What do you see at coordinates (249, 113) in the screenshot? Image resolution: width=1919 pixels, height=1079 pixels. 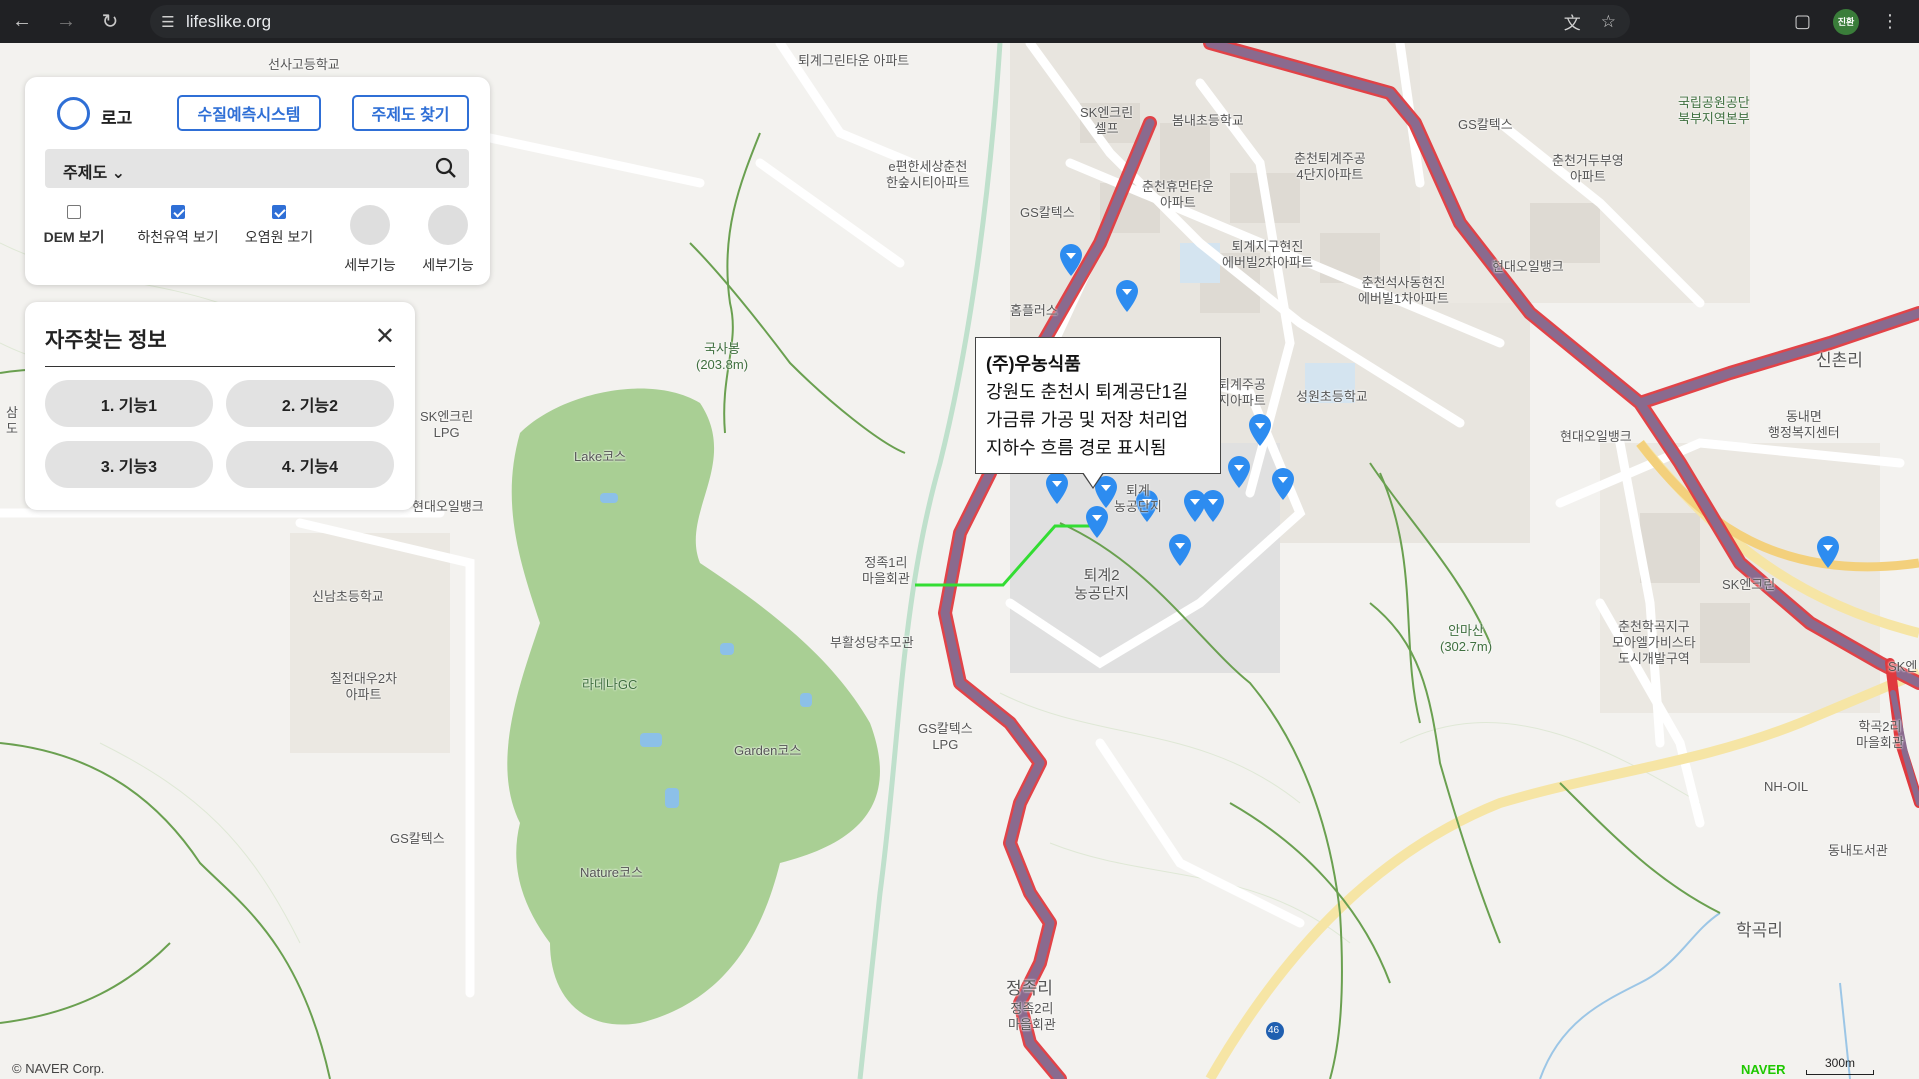 I see `water-prediction-button: 수질예측시스템` at bounding box center [249, 113].